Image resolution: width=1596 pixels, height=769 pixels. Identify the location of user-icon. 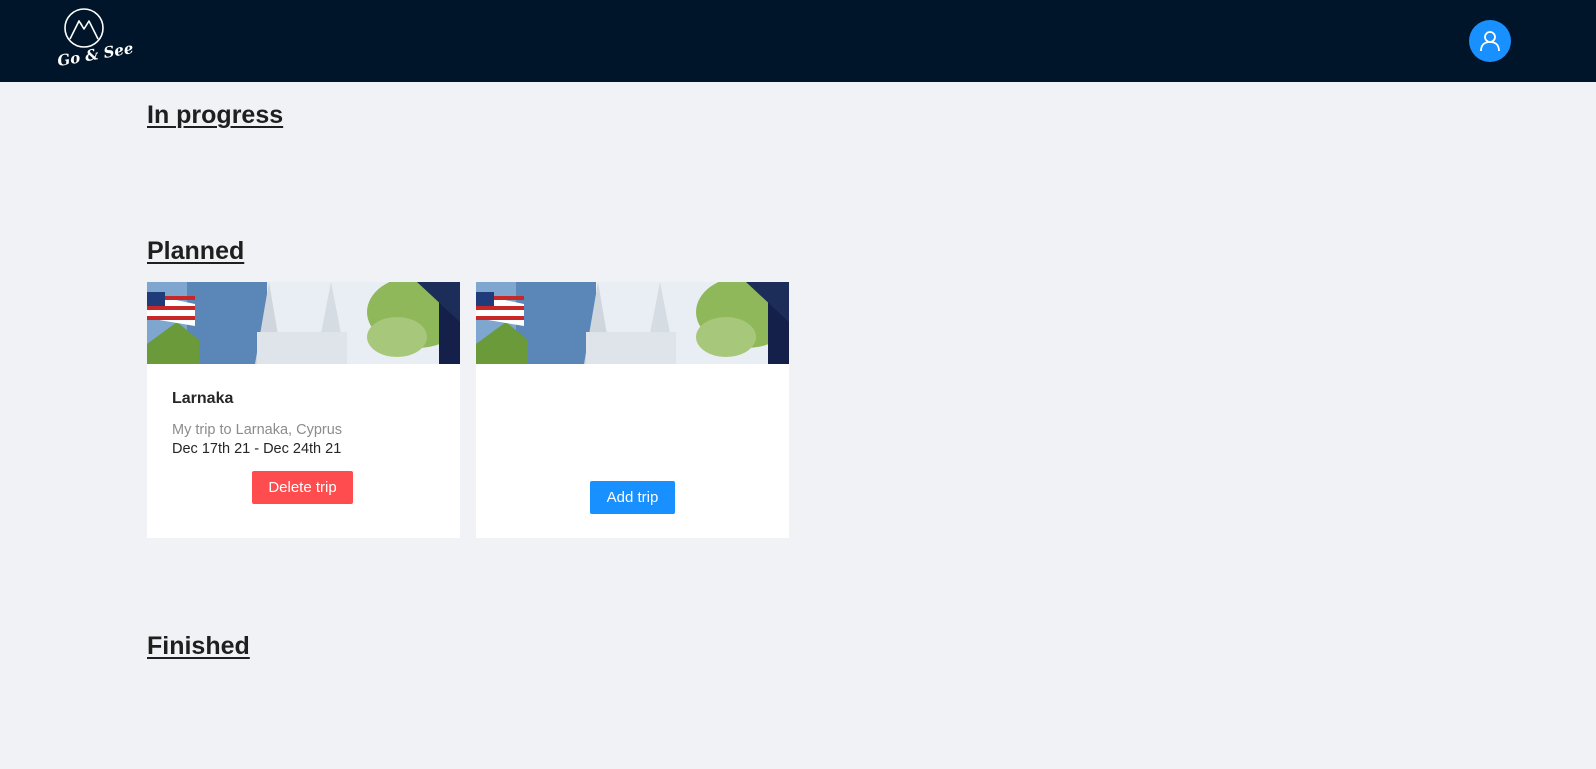
(1490, 41).